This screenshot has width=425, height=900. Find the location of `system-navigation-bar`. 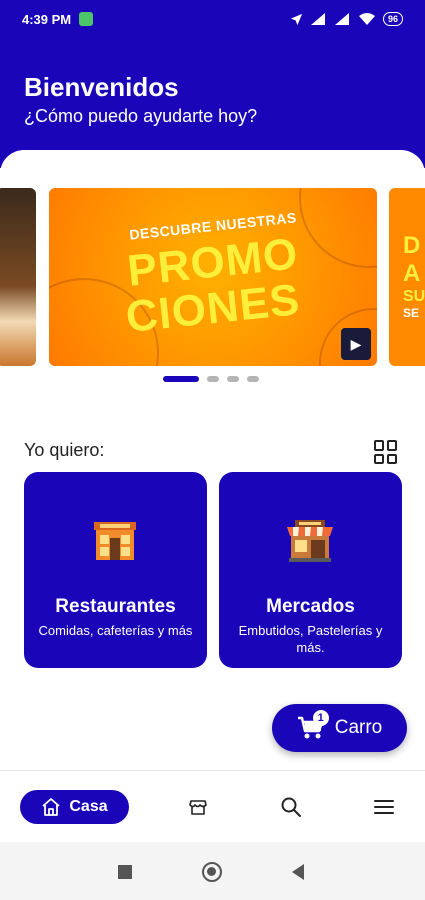

system-navigation-bar is located at coordinates (212, 871).